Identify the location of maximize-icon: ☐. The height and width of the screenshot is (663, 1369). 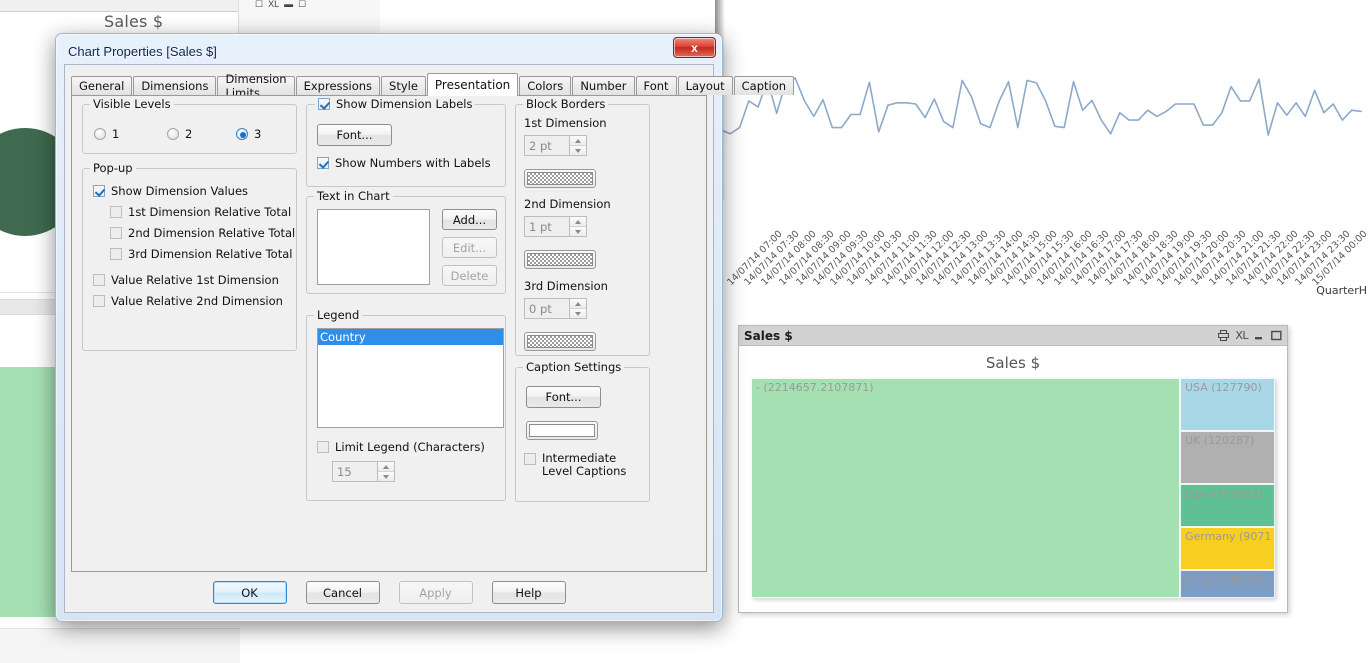
(302, 4).